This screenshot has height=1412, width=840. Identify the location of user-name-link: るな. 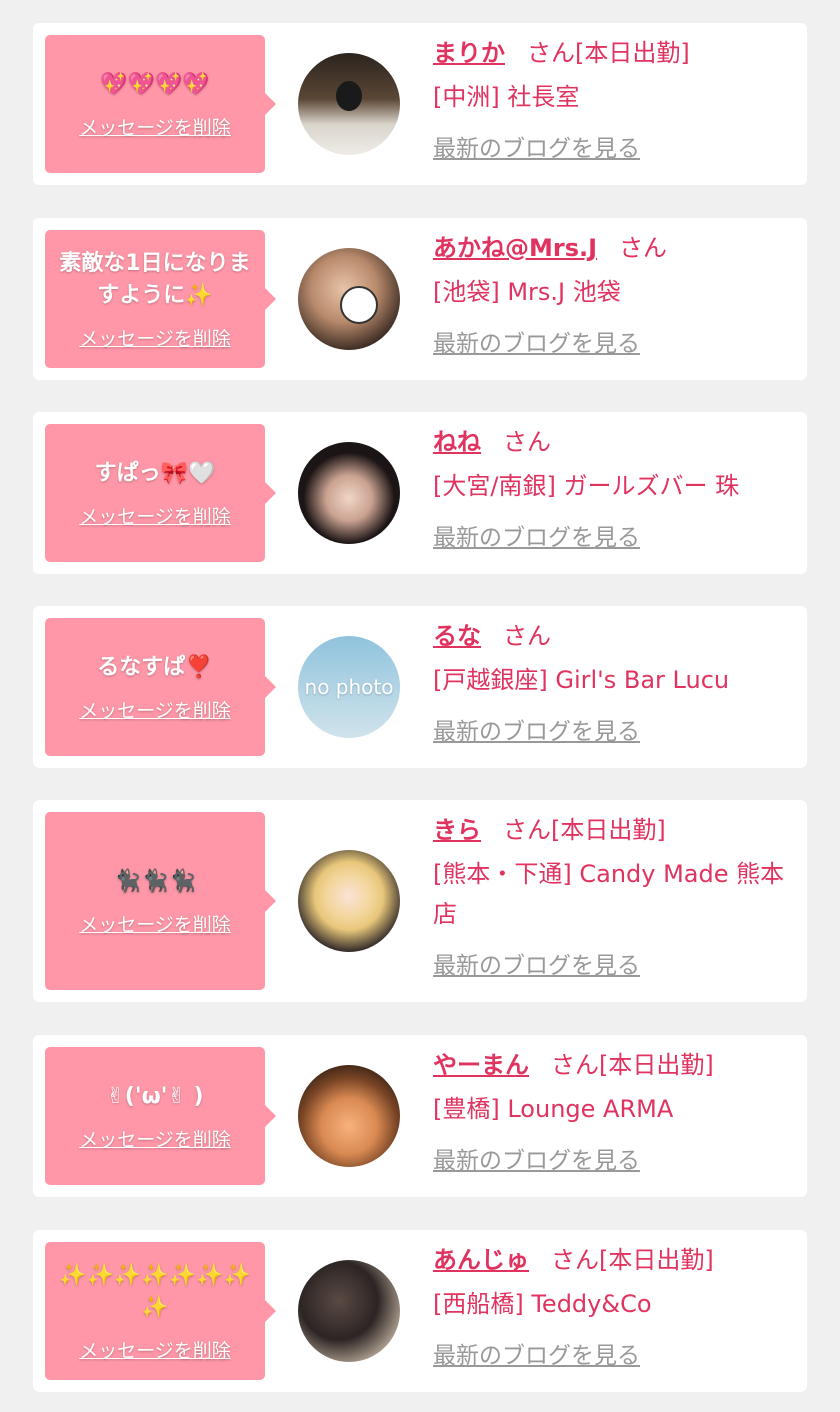
(457, 636).